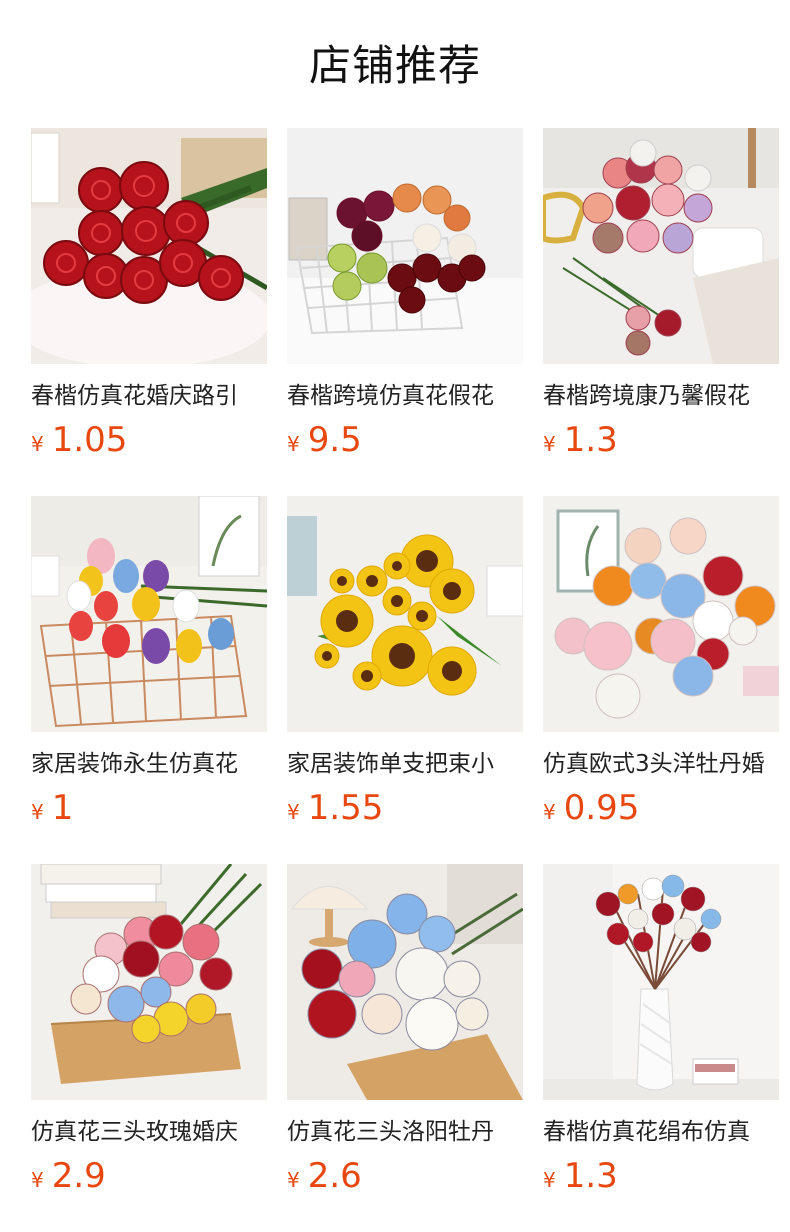  I want to click on product-card: 仿真花三头洛阳牡丹 ¥ 2.6, so click(405, 1030).